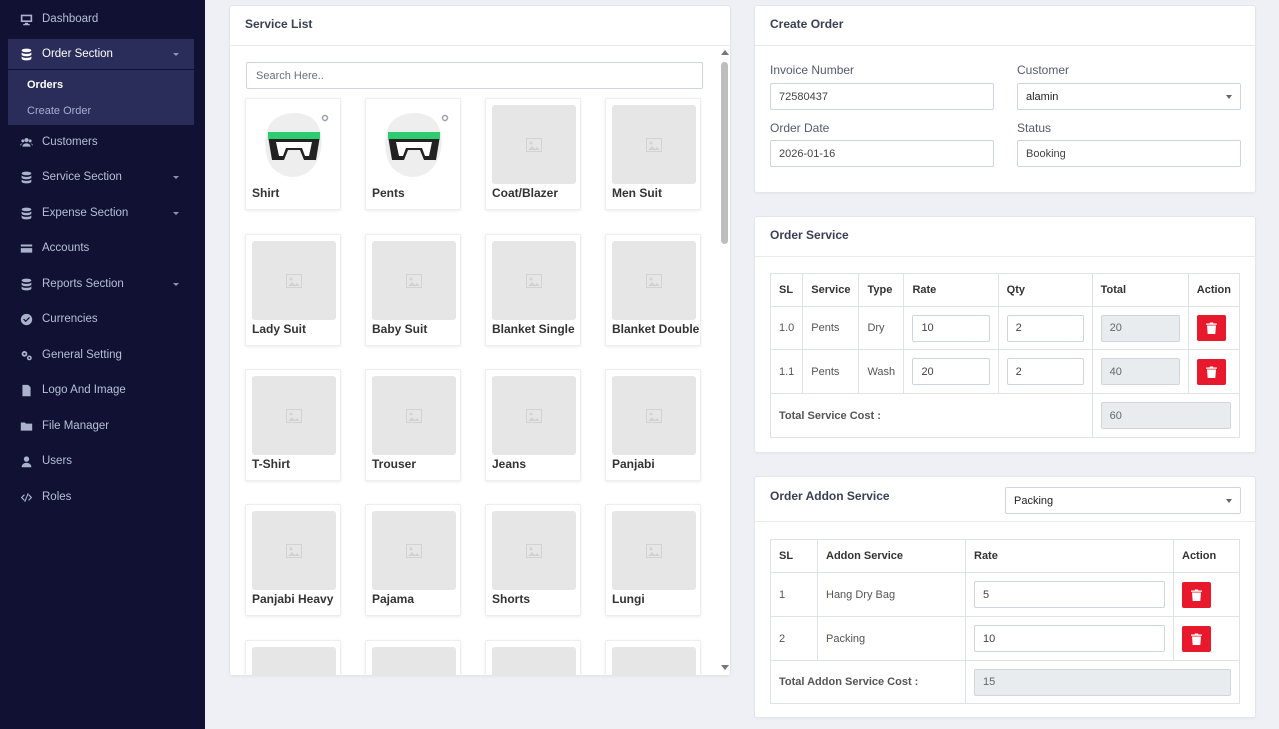 This screenshot has width=1279, height=729. What do you see at coordinates (533, 329) in the screenshot?
I see `service-name: Blanket Single` at bounding box center [533, 329].